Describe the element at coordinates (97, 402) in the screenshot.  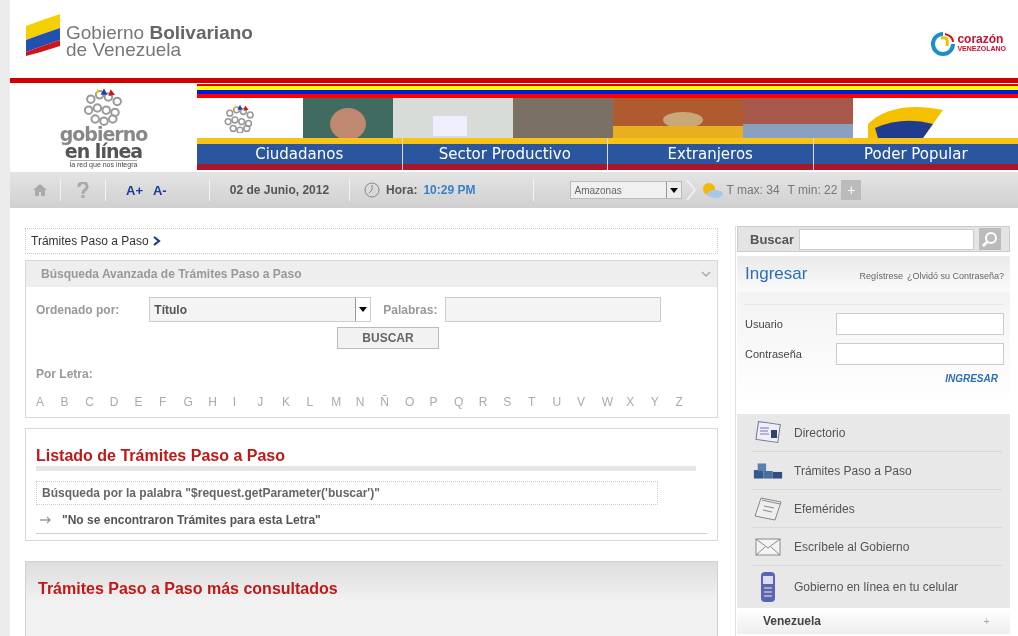
I see `letter-link: C` at that location.